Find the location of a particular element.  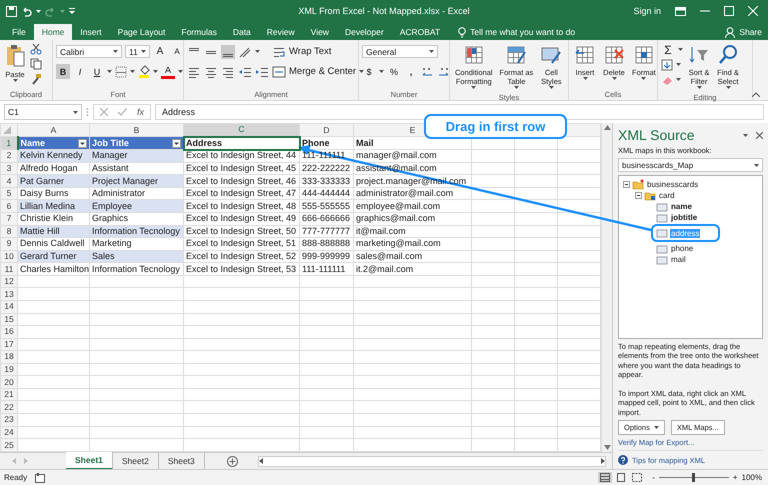

column-header: C is located at coordinates (242, 130).